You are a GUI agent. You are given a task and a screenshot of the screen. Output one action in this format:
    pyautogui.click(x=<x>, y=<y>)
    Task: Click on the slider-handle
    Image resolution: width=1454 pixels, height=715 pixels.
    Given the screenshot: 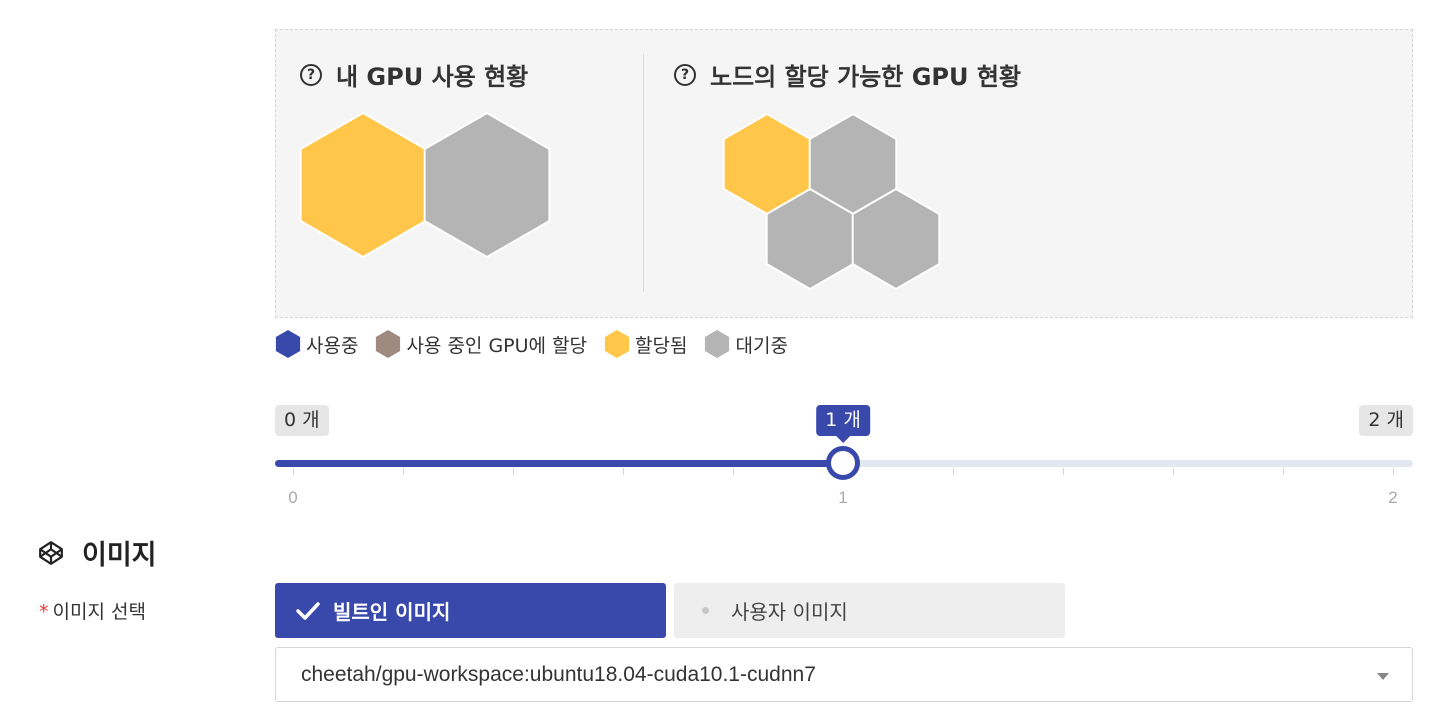 What is the action you would take?
    pyautogui.click(x=843, y=463)
    